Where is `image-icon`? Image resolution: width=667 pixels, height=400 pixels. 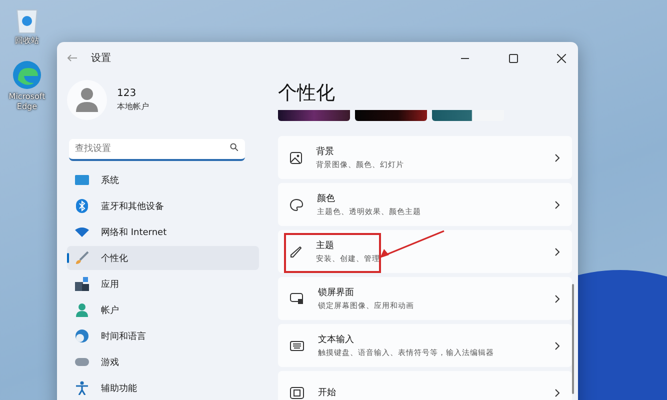
image-icon is located at coordinates (296, 158).